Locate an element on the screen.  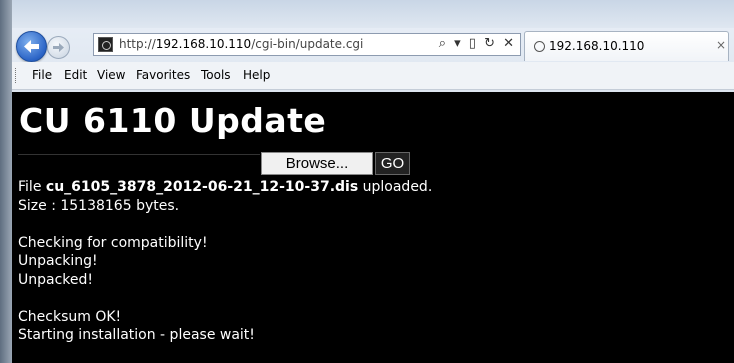
file-path-input is located at coordinates (139, 165).